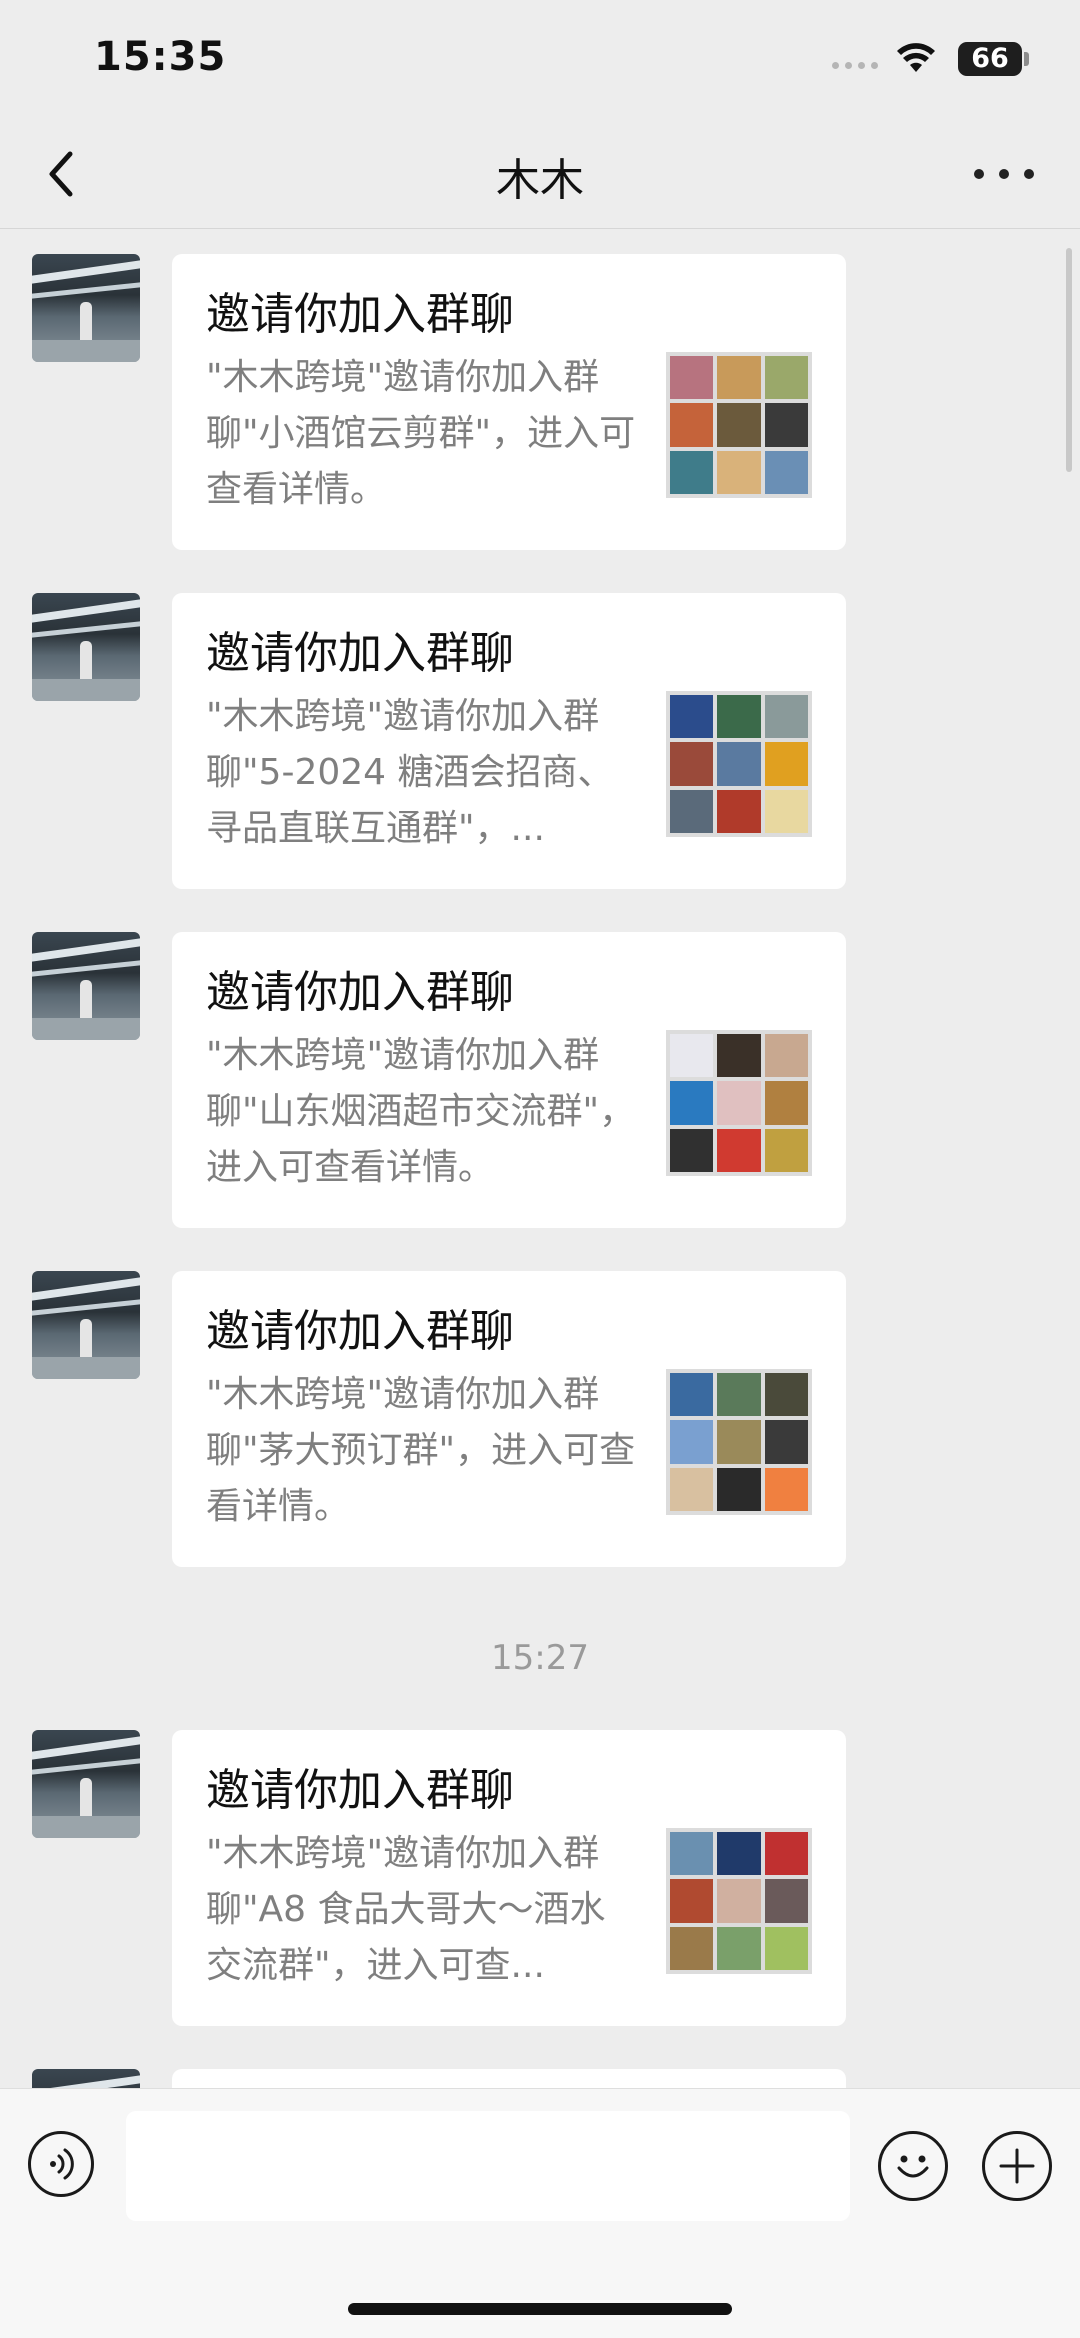 This screenshot has width=1080, height=2338. Describe the element at coordinates (1026, 59) in the screenshot. I see `battery-tip` at that location.